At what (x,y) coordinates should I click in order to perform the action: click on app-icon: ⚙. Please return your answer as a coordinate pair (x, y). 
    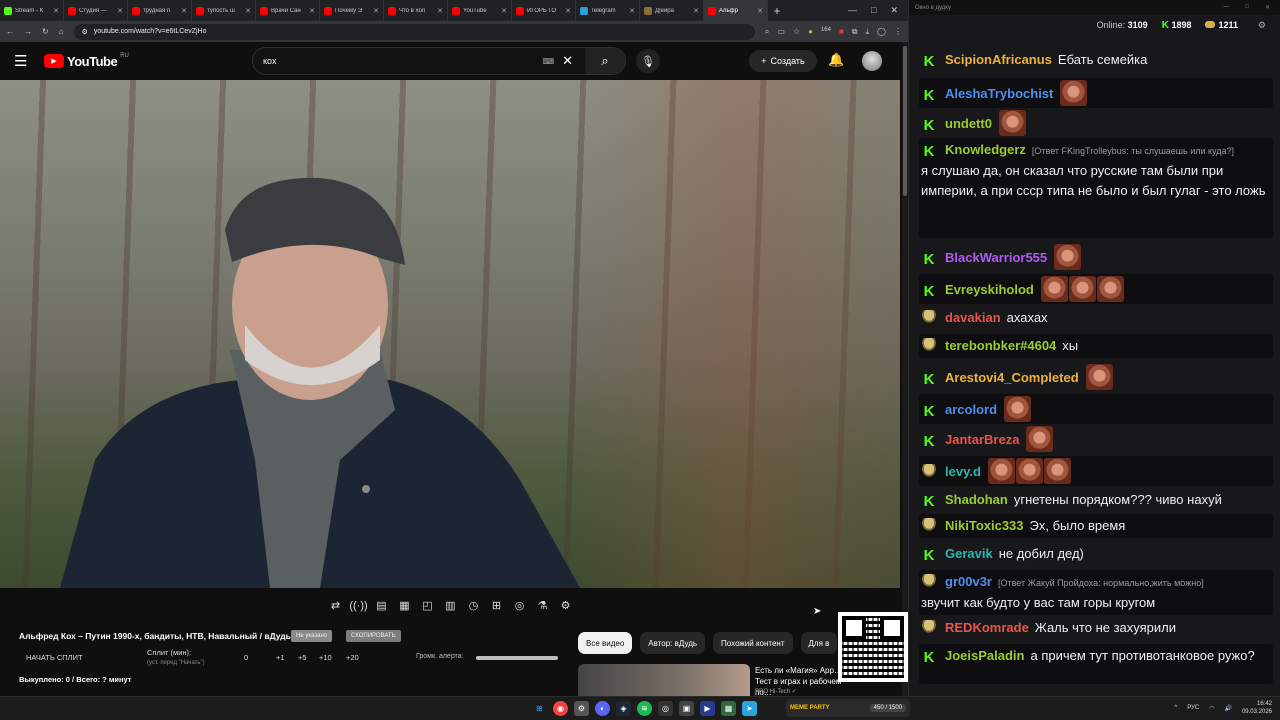
    Looking at the image, I should click on (581, 708).